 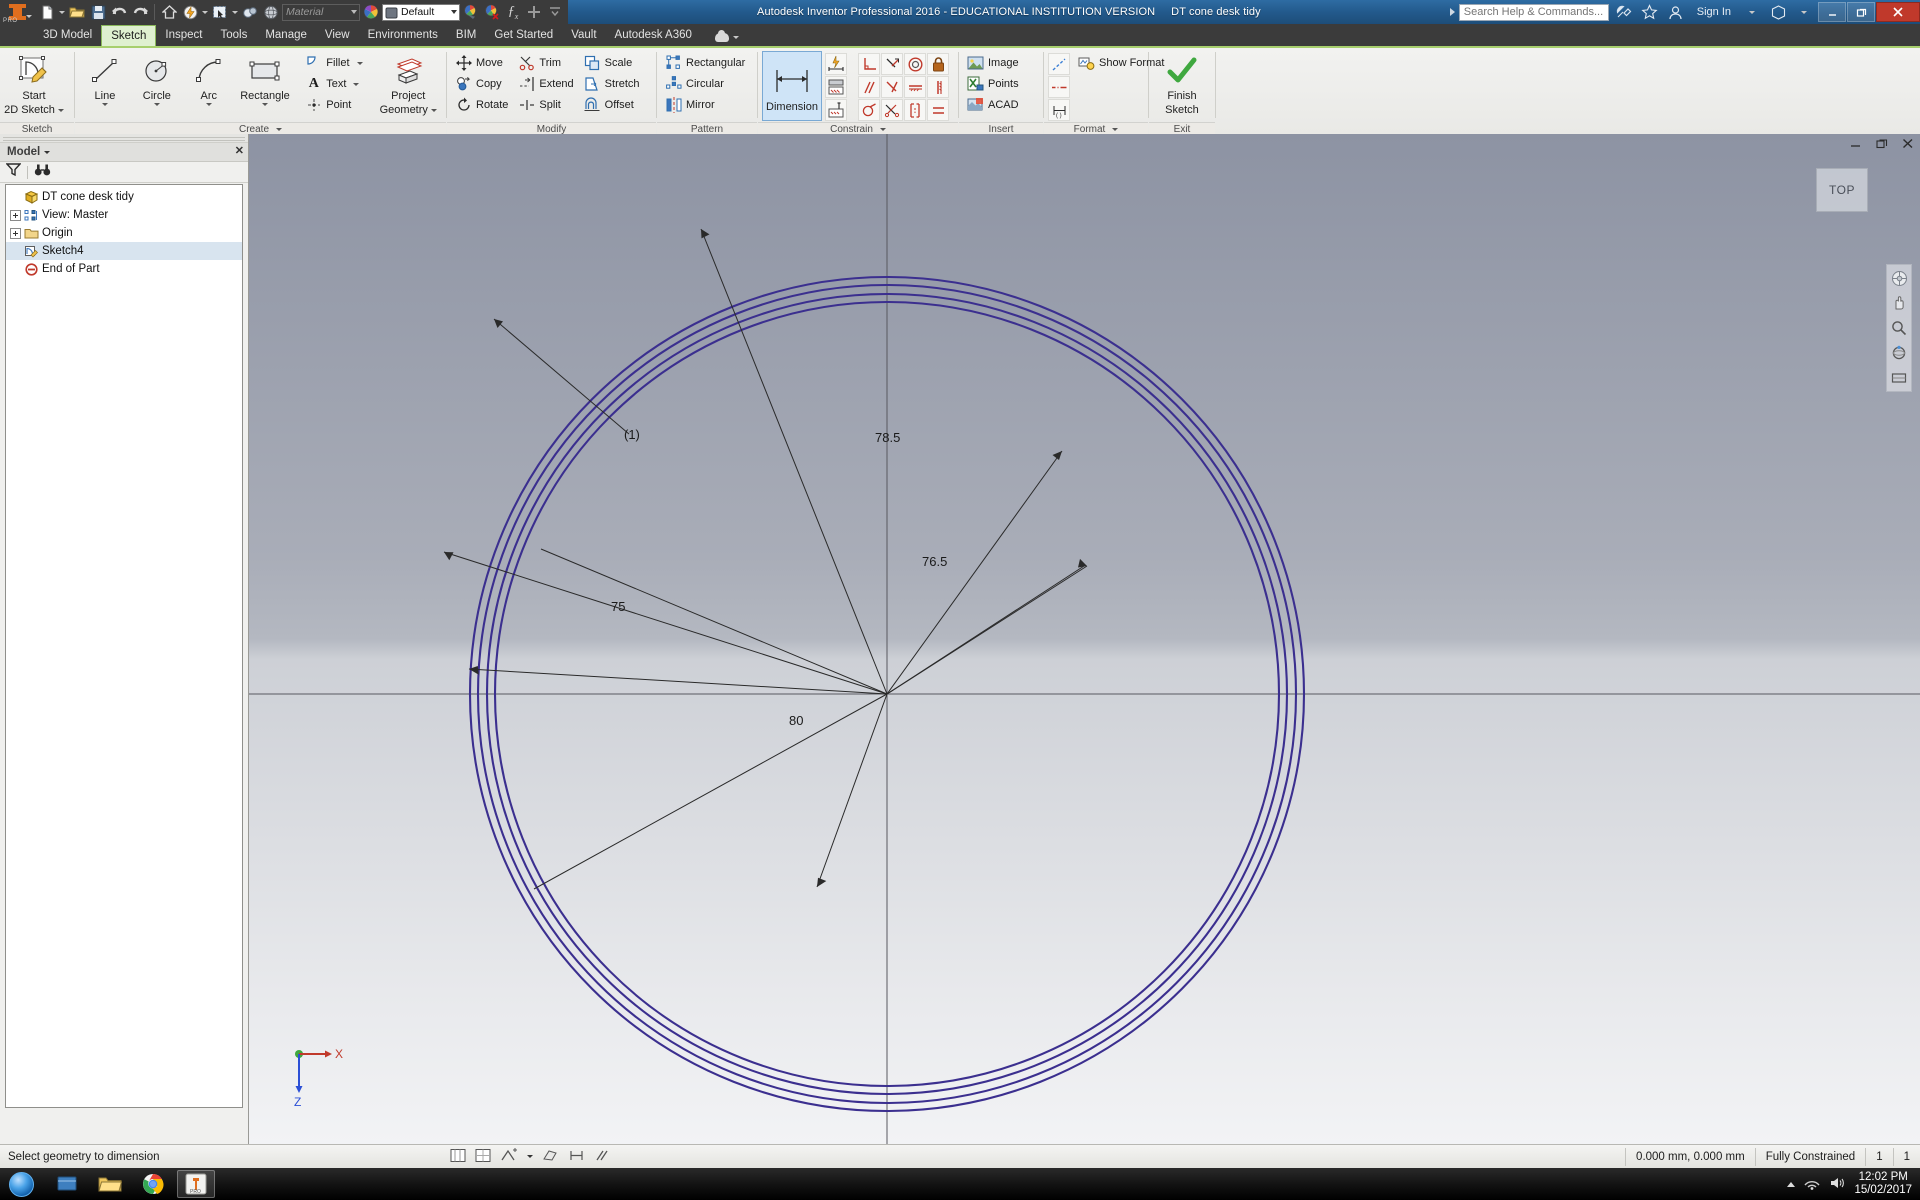 I want to click on tab-environments: Environments, so click(x=403, y=35).